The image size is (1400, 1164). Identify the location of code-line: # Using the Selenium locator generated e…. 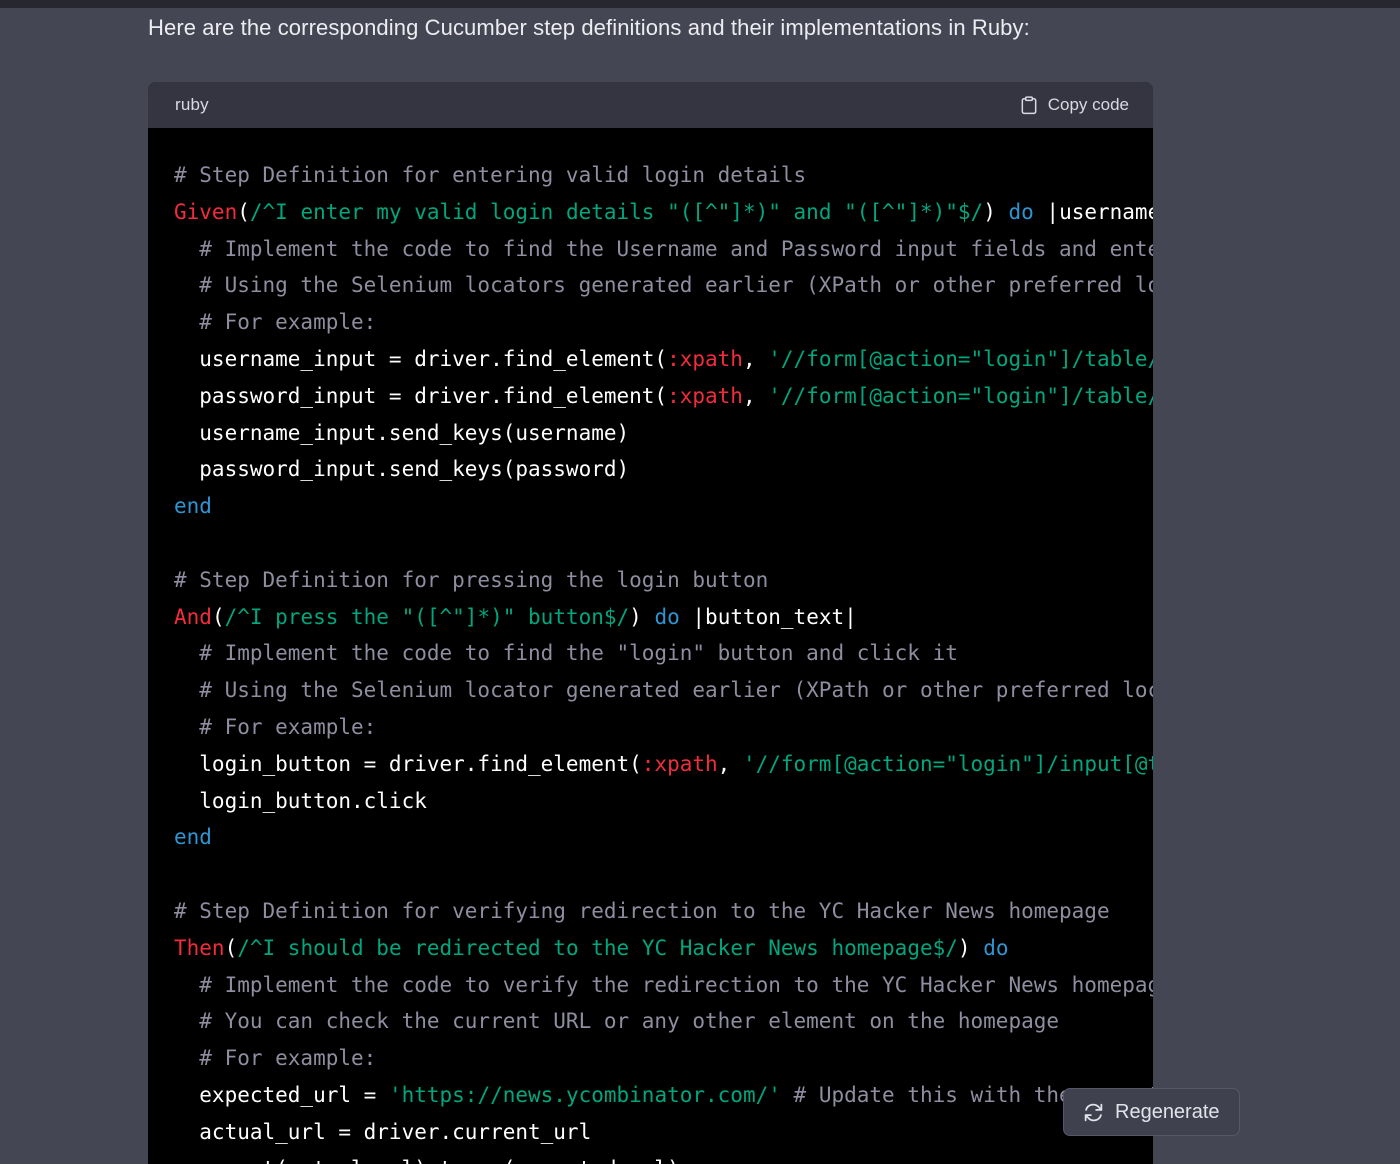
(663, 690).